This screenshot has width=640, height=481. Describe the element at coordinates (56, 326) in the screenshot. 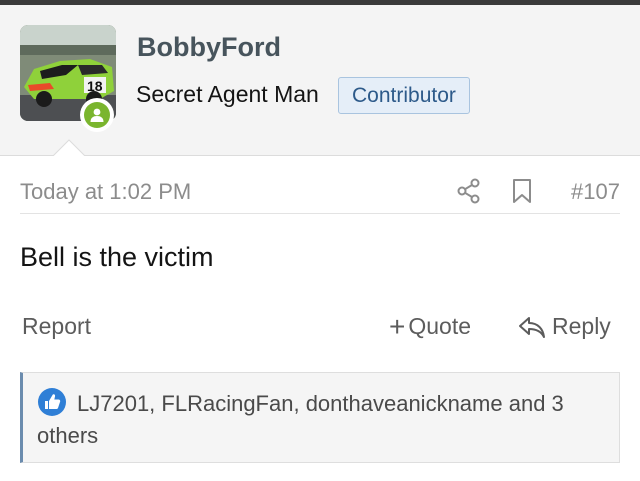

I see `report-button: Report` at that location.